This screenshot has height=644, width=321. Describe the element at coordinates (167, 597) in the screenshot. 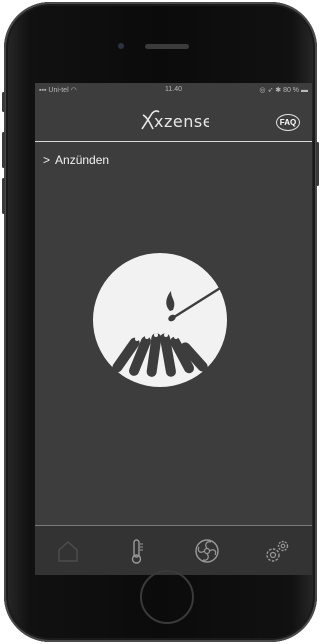

I see `home-button` at that location.